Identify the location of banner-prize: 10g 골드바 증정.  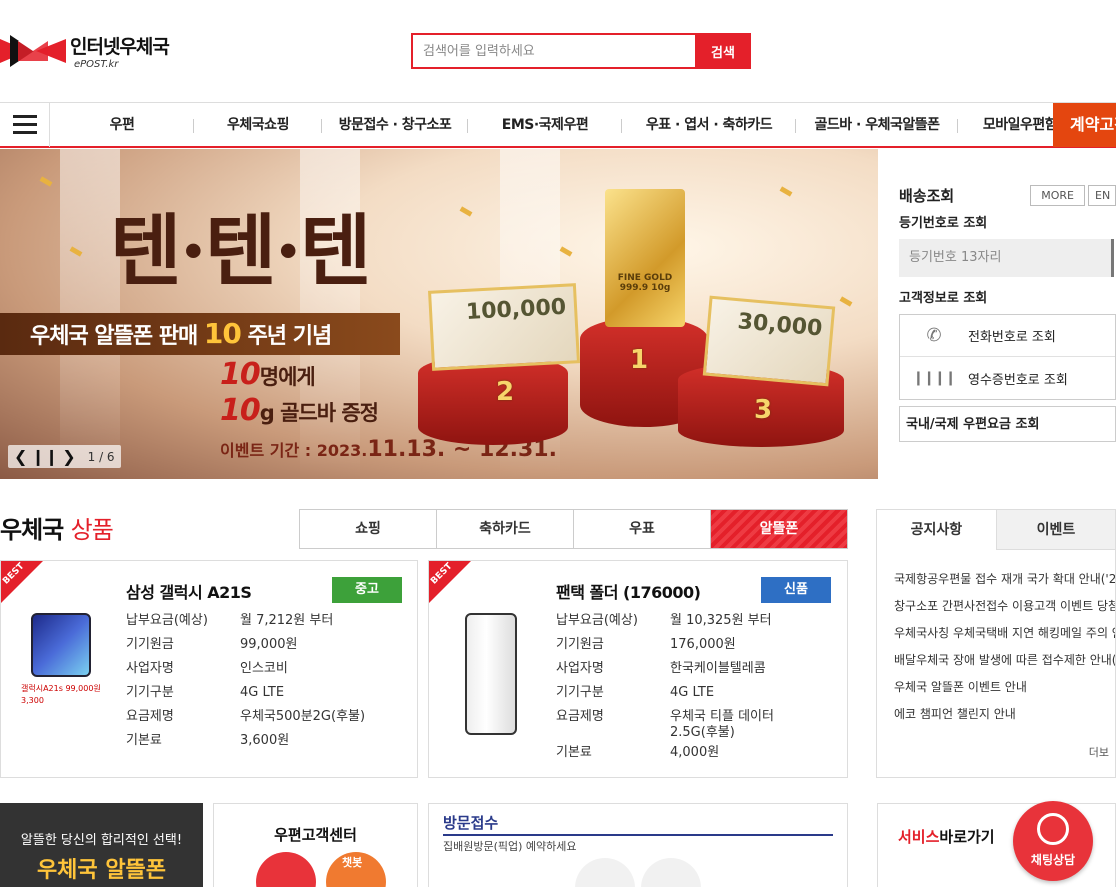
(299, 410).